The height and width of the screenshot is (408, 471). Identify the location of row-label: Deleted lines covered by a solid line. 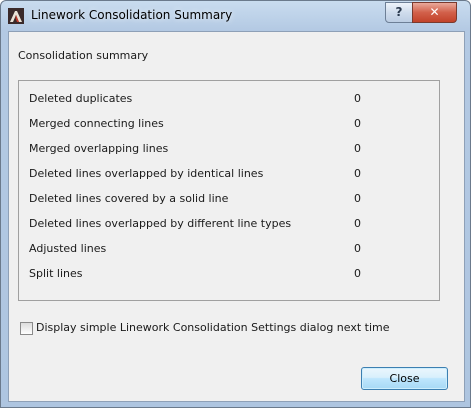
(129, 198).